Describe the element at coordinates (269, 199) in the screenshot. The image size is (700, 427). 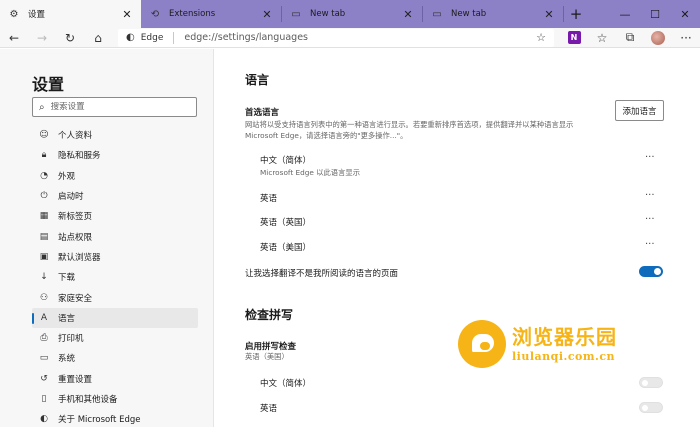
I see `language-name: 英语` at that location.